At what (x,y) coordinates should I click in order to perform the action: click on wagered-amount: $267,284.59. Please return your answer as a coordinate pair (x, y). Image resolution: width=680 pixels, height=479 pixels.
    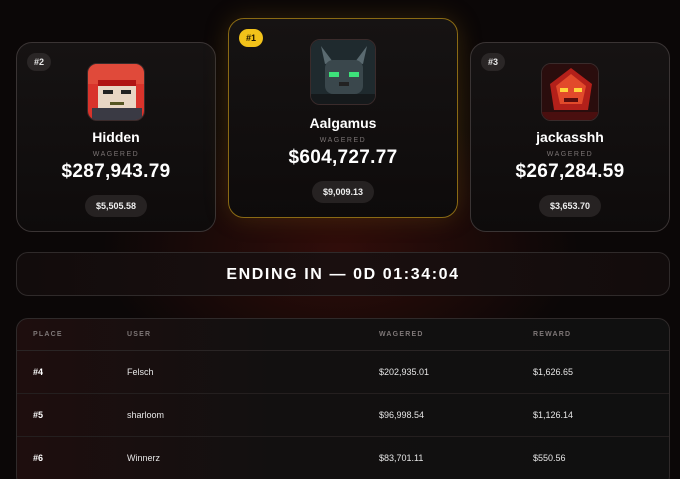
    Looking at the image, I should click on (570, 171).